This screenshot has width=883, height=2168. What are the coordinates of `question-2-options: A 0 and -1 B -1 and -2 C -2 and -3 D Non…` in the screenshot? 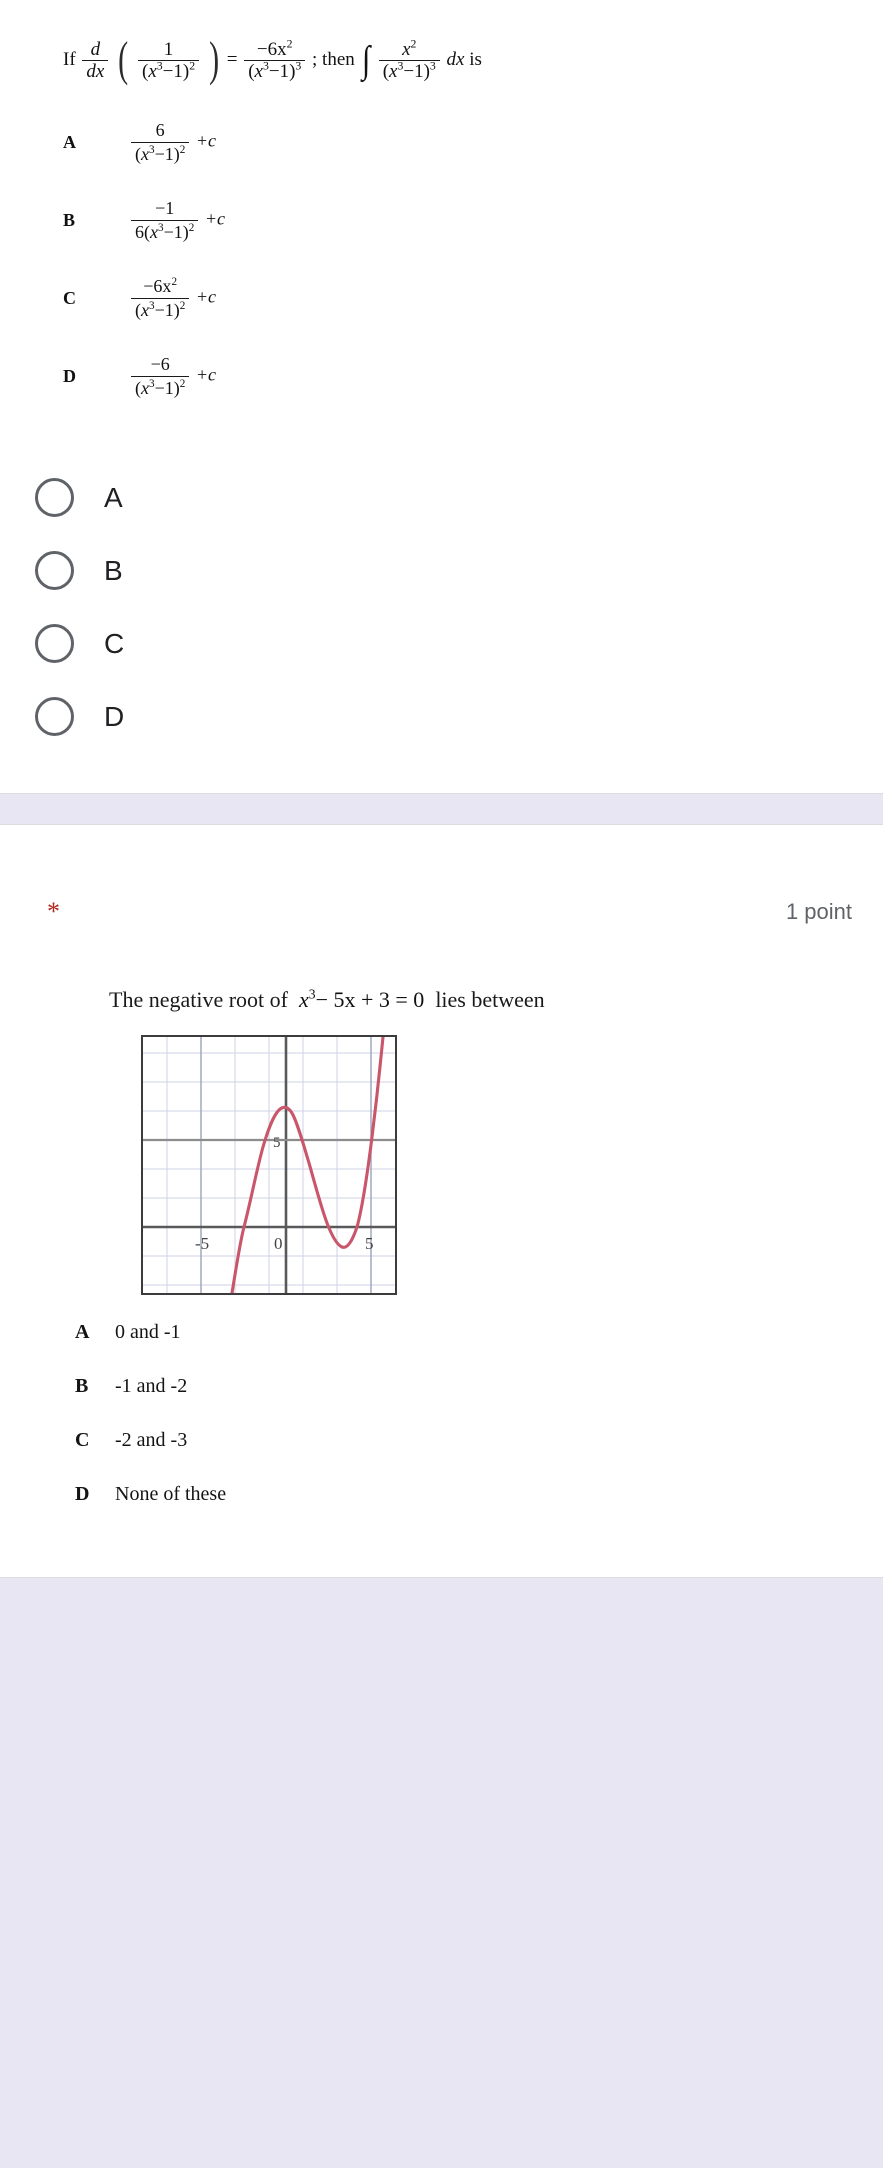 It's located at (441, 1436).